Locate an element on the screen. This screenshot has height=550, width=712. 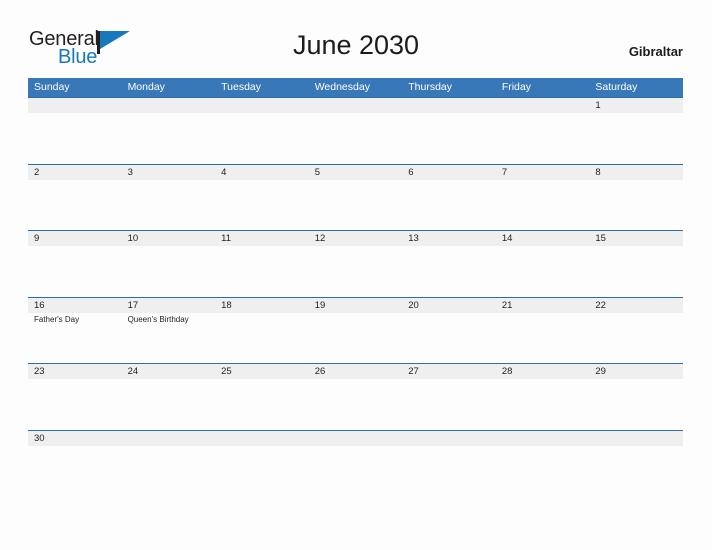
day-number: 29 is located at coordinates (600, 371).